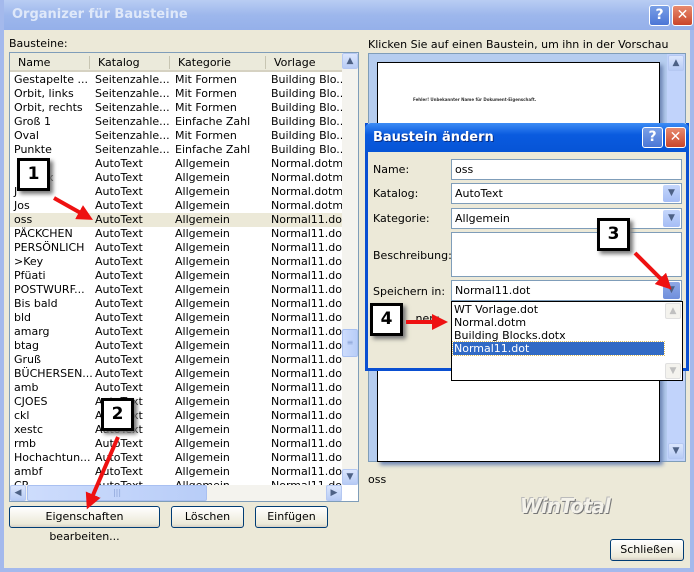 The image size is (694, 572). Describe the element at coordinates (682, 15) in the screenshot. I see `close-button: ✕` at that location.